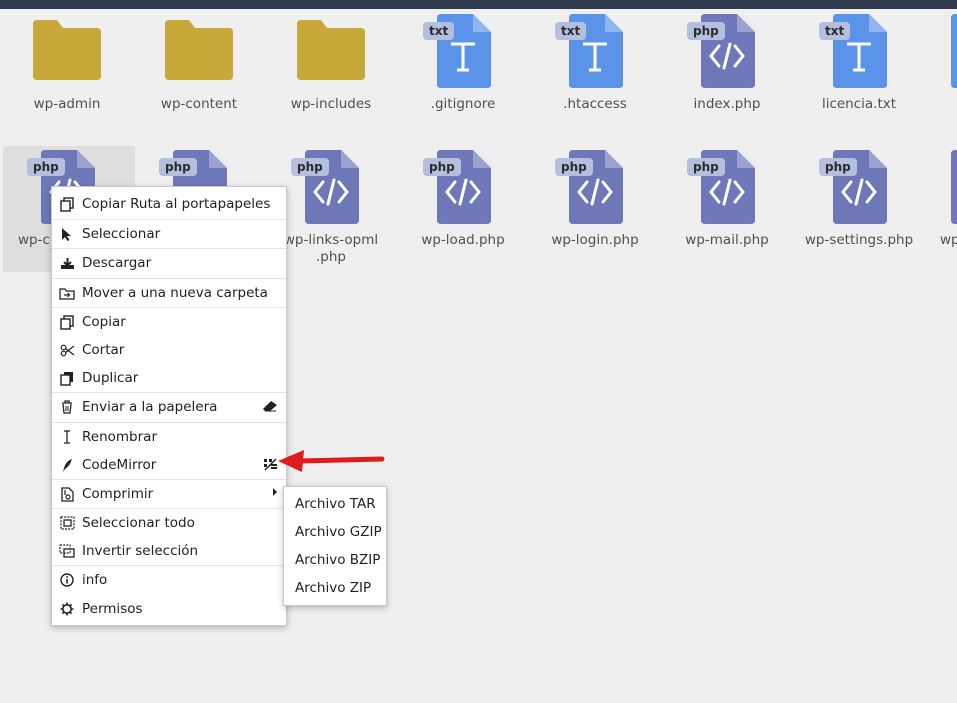 The height and width of the screenshot is (703, 957). I want to click on file-name: wp-load.php, so click(463, 240).